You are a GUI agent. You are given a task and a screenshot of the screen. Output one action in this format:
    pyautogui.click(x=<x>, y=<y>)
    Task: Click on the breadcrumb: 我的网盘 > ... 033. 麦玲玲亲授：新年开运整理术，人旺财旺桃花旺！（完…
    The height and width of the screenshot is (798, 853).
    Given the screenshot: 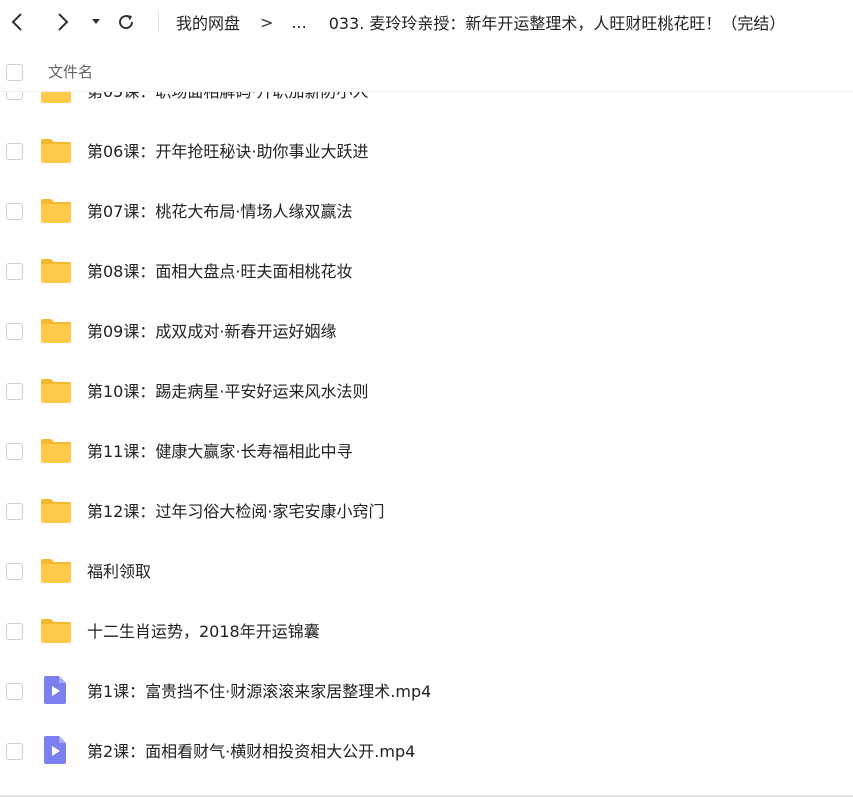 What is the action you would take?
    pyautogui.click(x=480, y=22)
    